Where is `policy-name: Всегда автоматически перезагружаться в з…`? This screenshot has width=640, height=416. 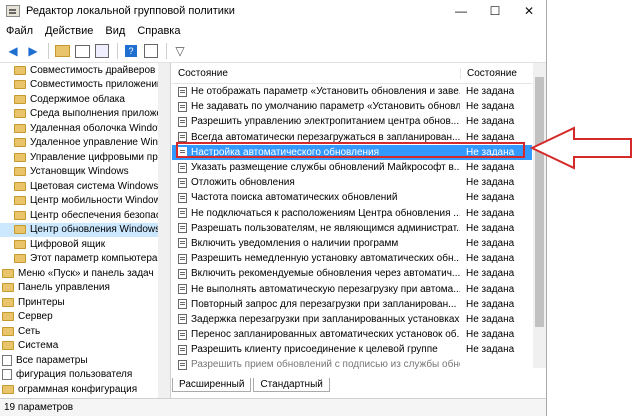 policy-name: Всегда автоматически перезагружаться в з… is located at coordinates (325, 137).